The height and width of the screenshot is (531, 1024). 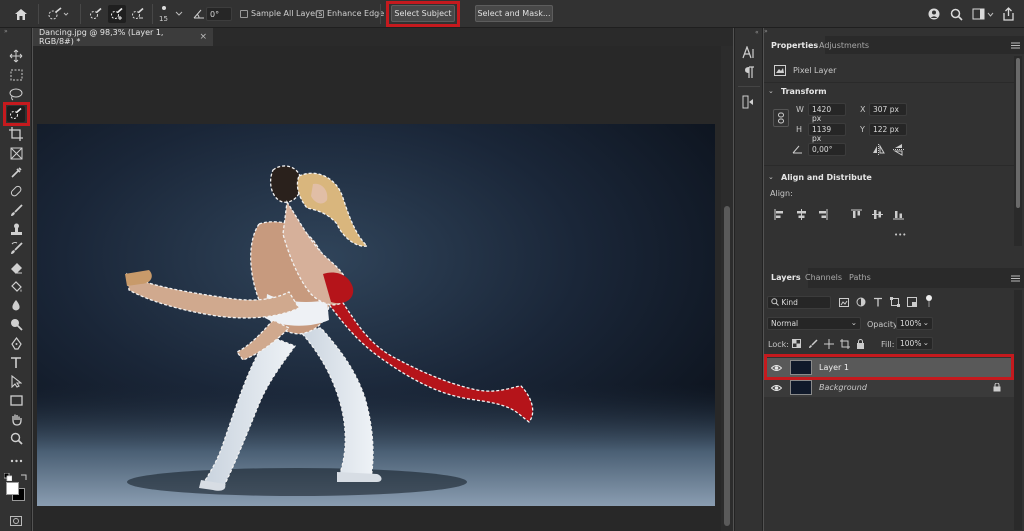 What do you see at coordinates (827, 149) in the screenshot?
I see `rotation-input: 0,00°` at bounding box center [827, 149].